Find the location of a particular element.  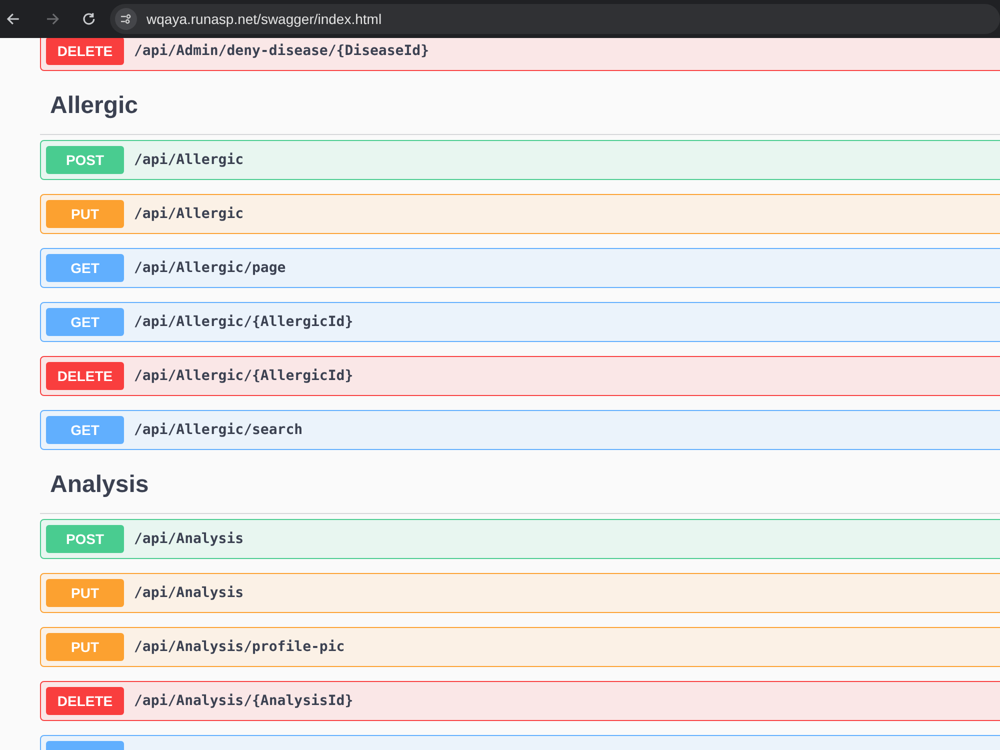

reload-icon is located at coordinates (89, 19).